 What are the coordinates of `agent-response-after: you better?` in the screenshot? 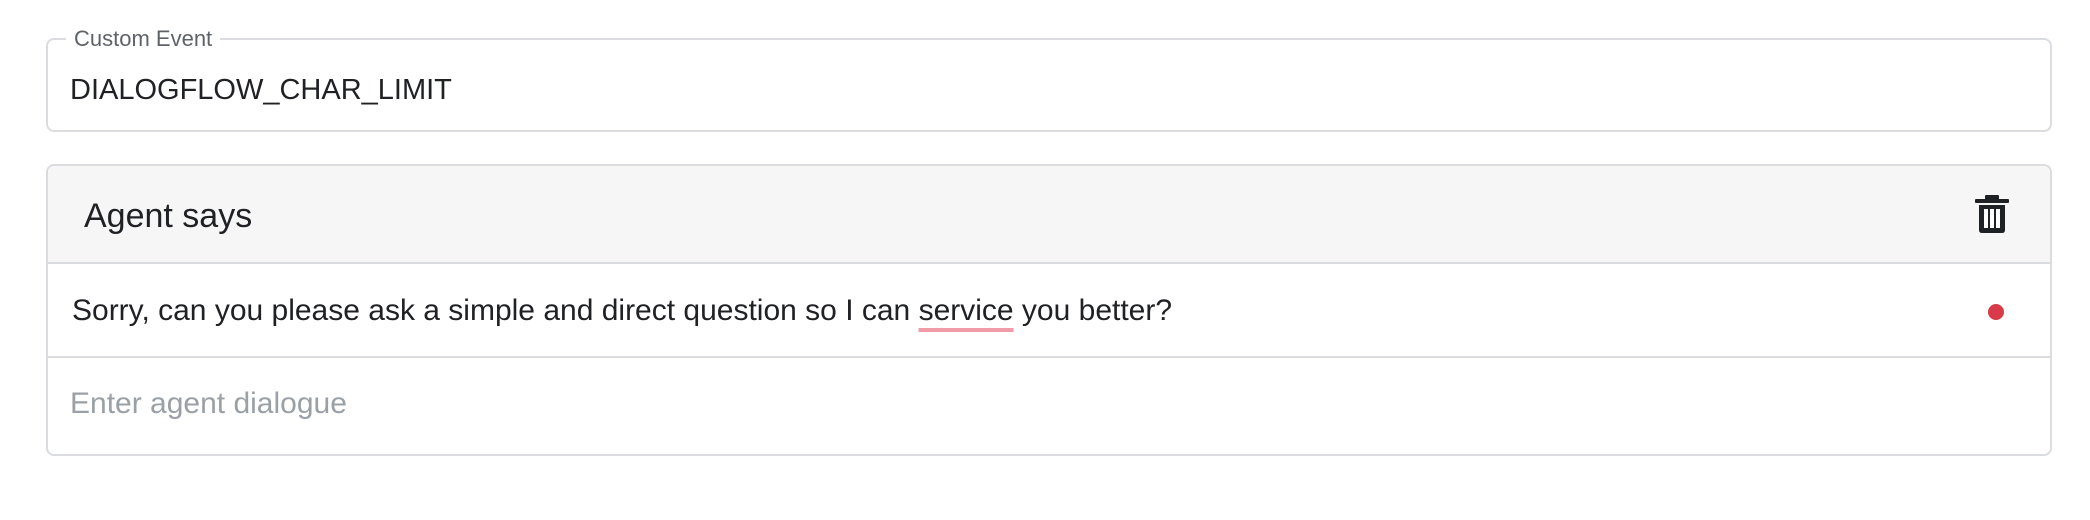 It's located at (1093, 310).